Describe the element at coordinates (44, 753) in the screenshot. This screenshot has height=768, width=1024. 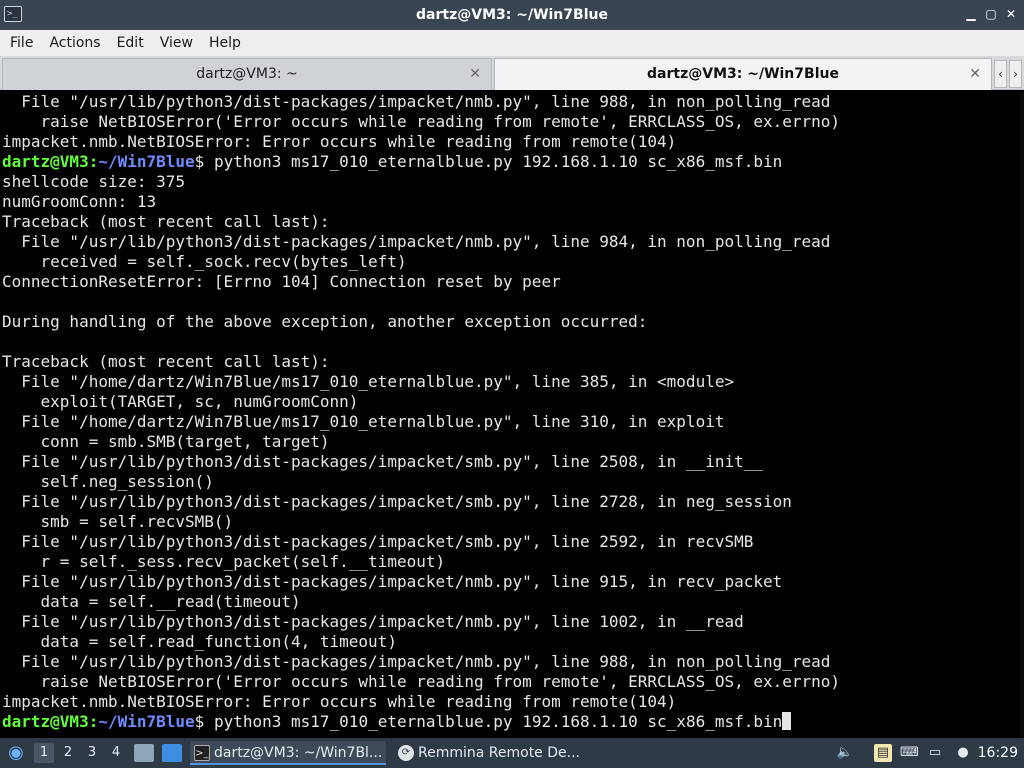
I see `workspace-1: 1` at that location.